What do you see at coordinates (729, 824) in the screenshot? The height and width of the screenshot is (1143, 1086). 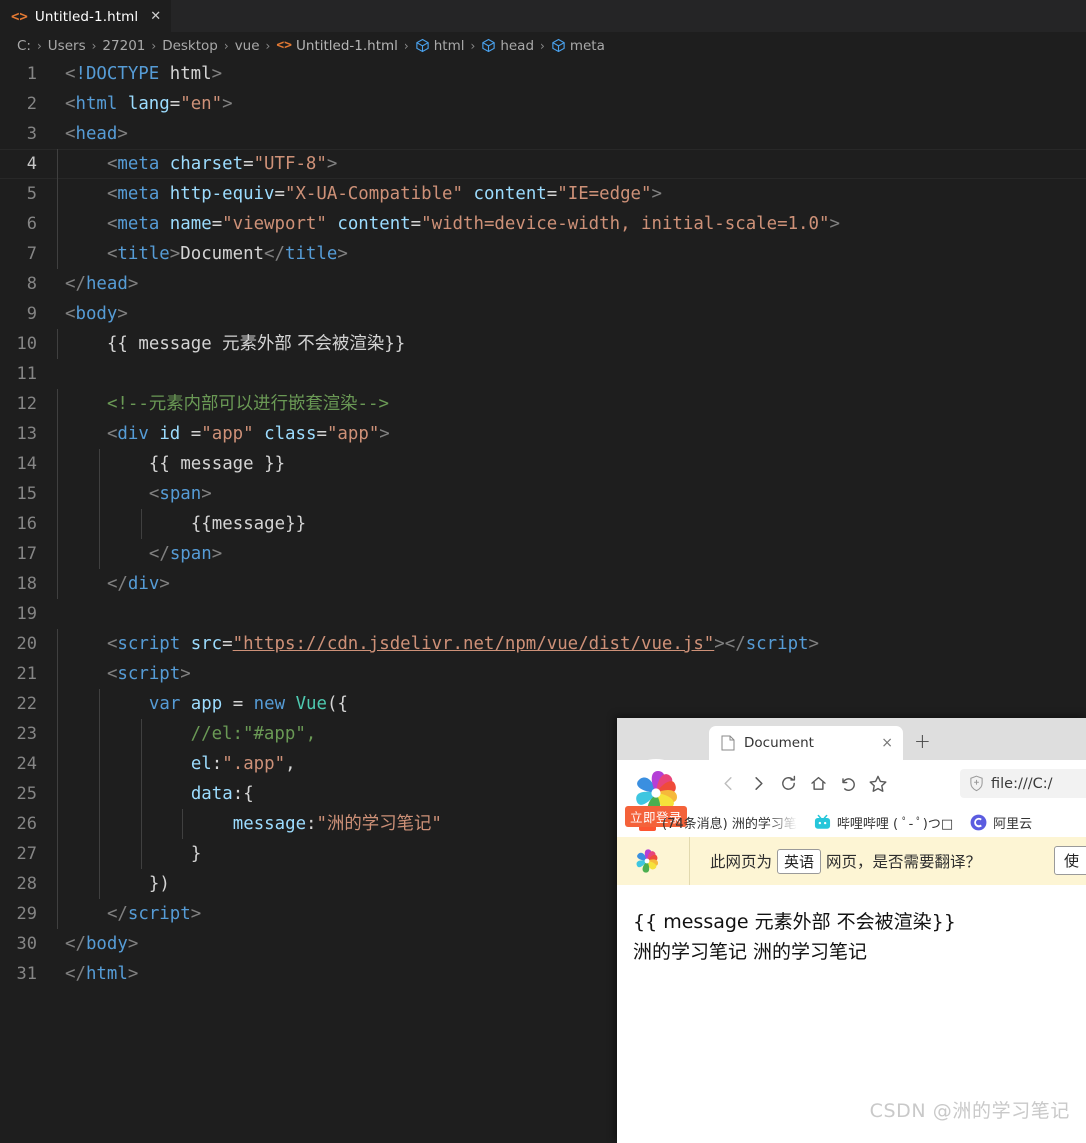 I see `bookmark-label: (74条消息) 洲的学习笔` at bounding box center [729, 824].